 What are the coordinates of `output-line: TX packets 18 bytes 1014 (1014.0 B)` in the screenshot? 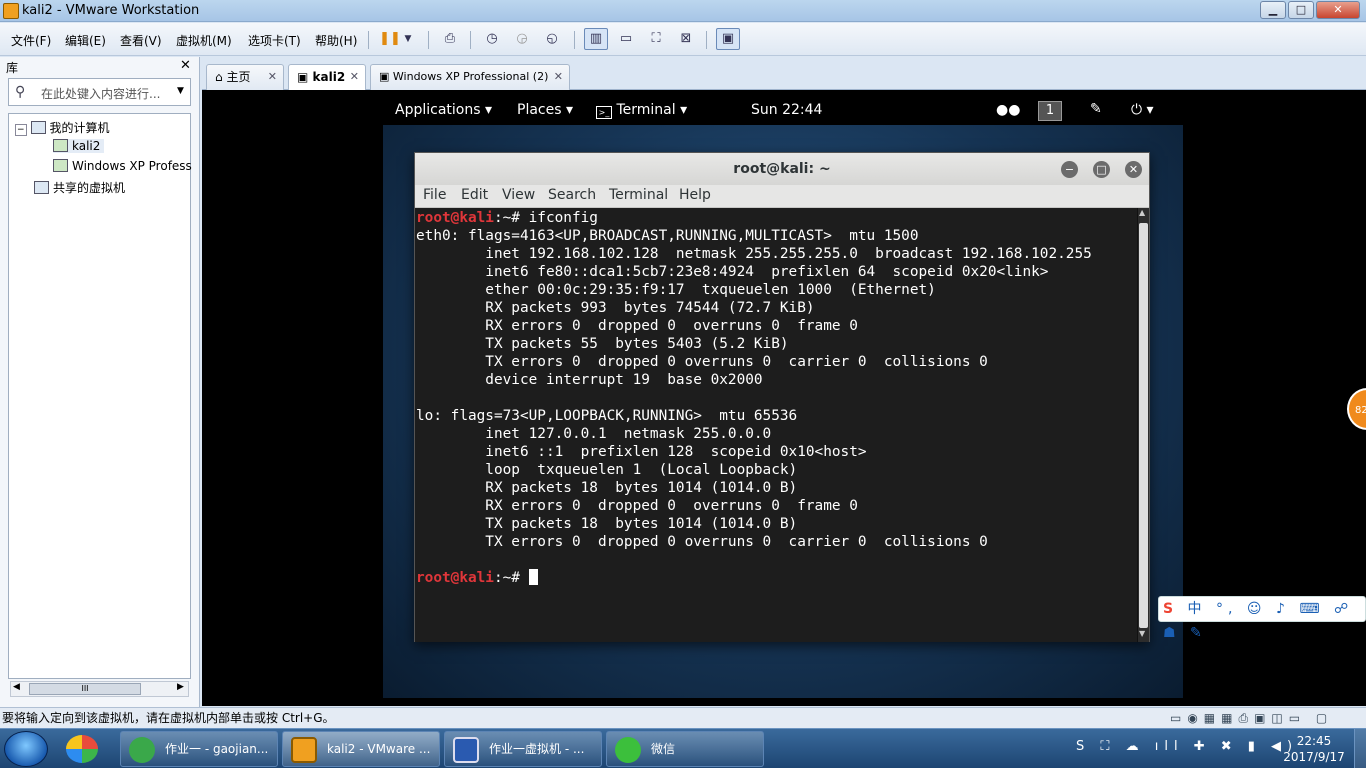 It's located at (607, 524).